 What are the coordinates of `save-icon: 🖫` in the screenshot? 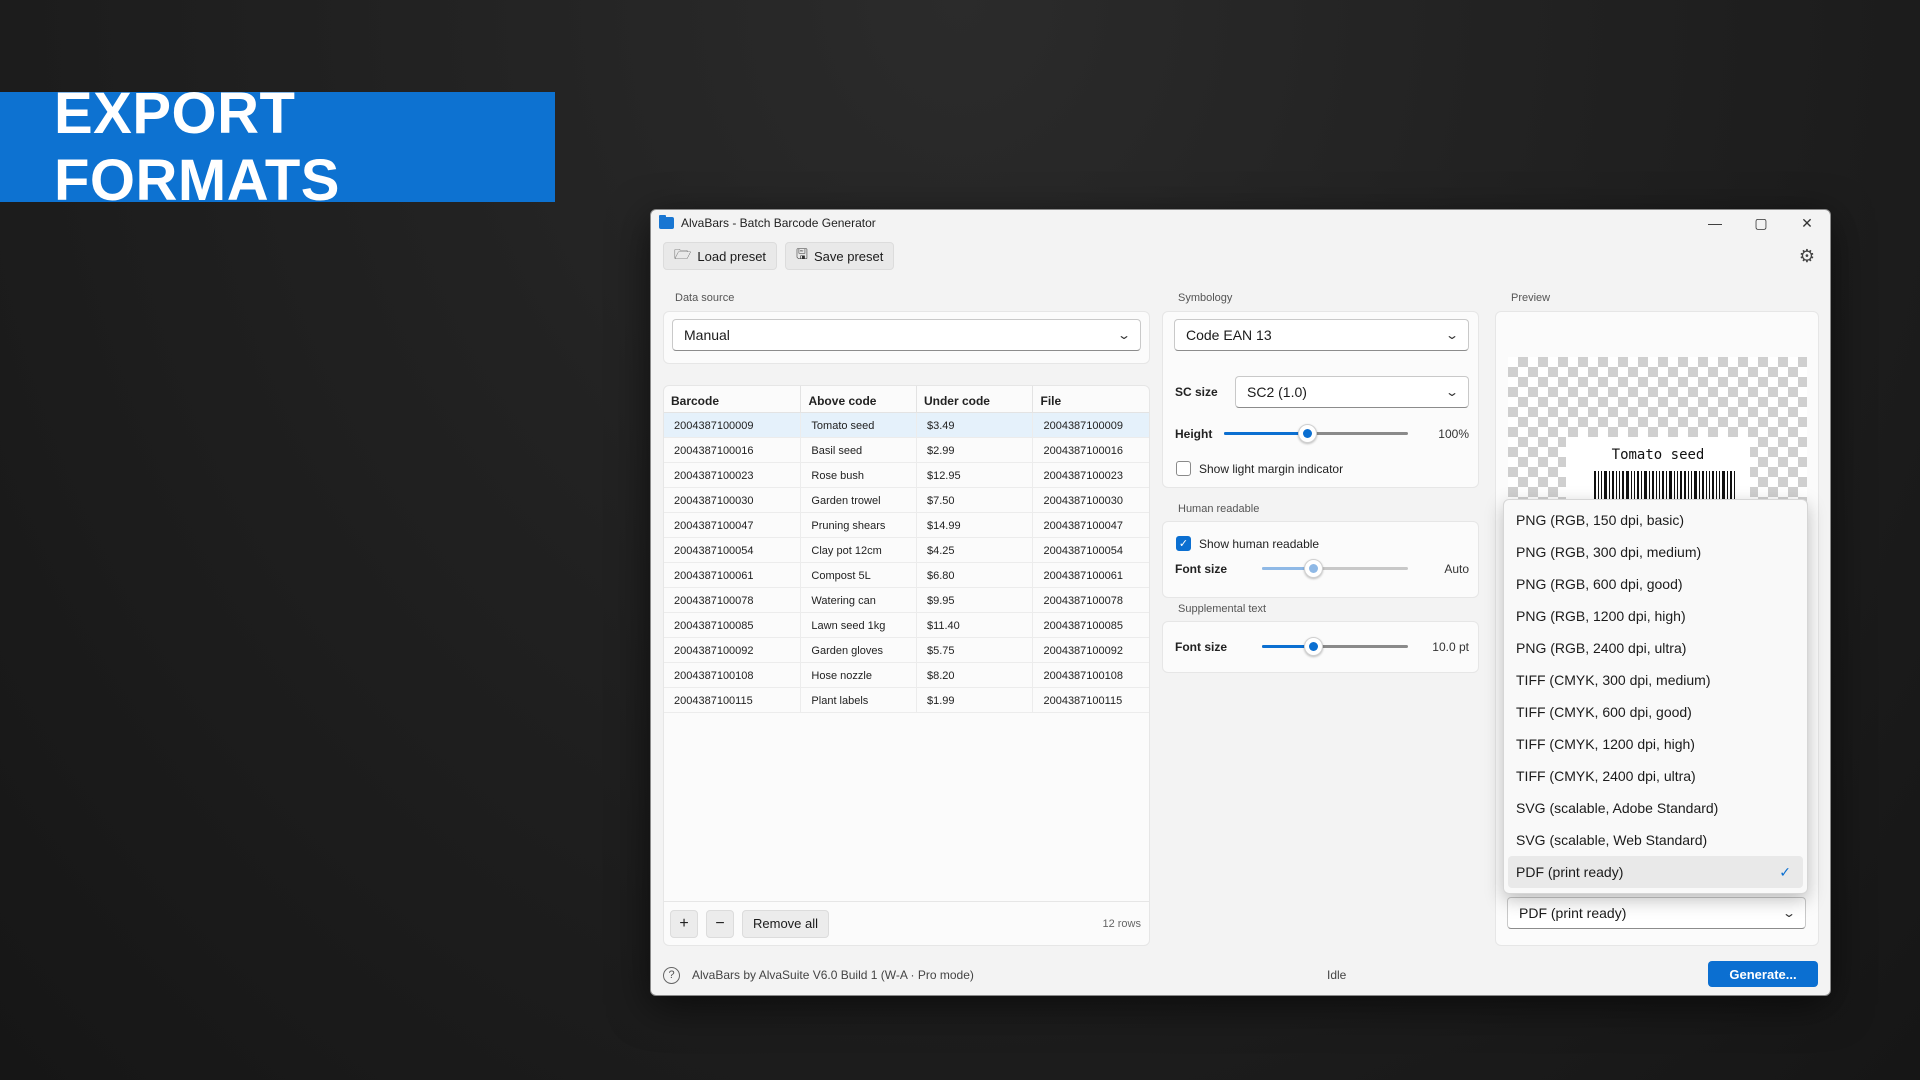 It's located at (802, 254).